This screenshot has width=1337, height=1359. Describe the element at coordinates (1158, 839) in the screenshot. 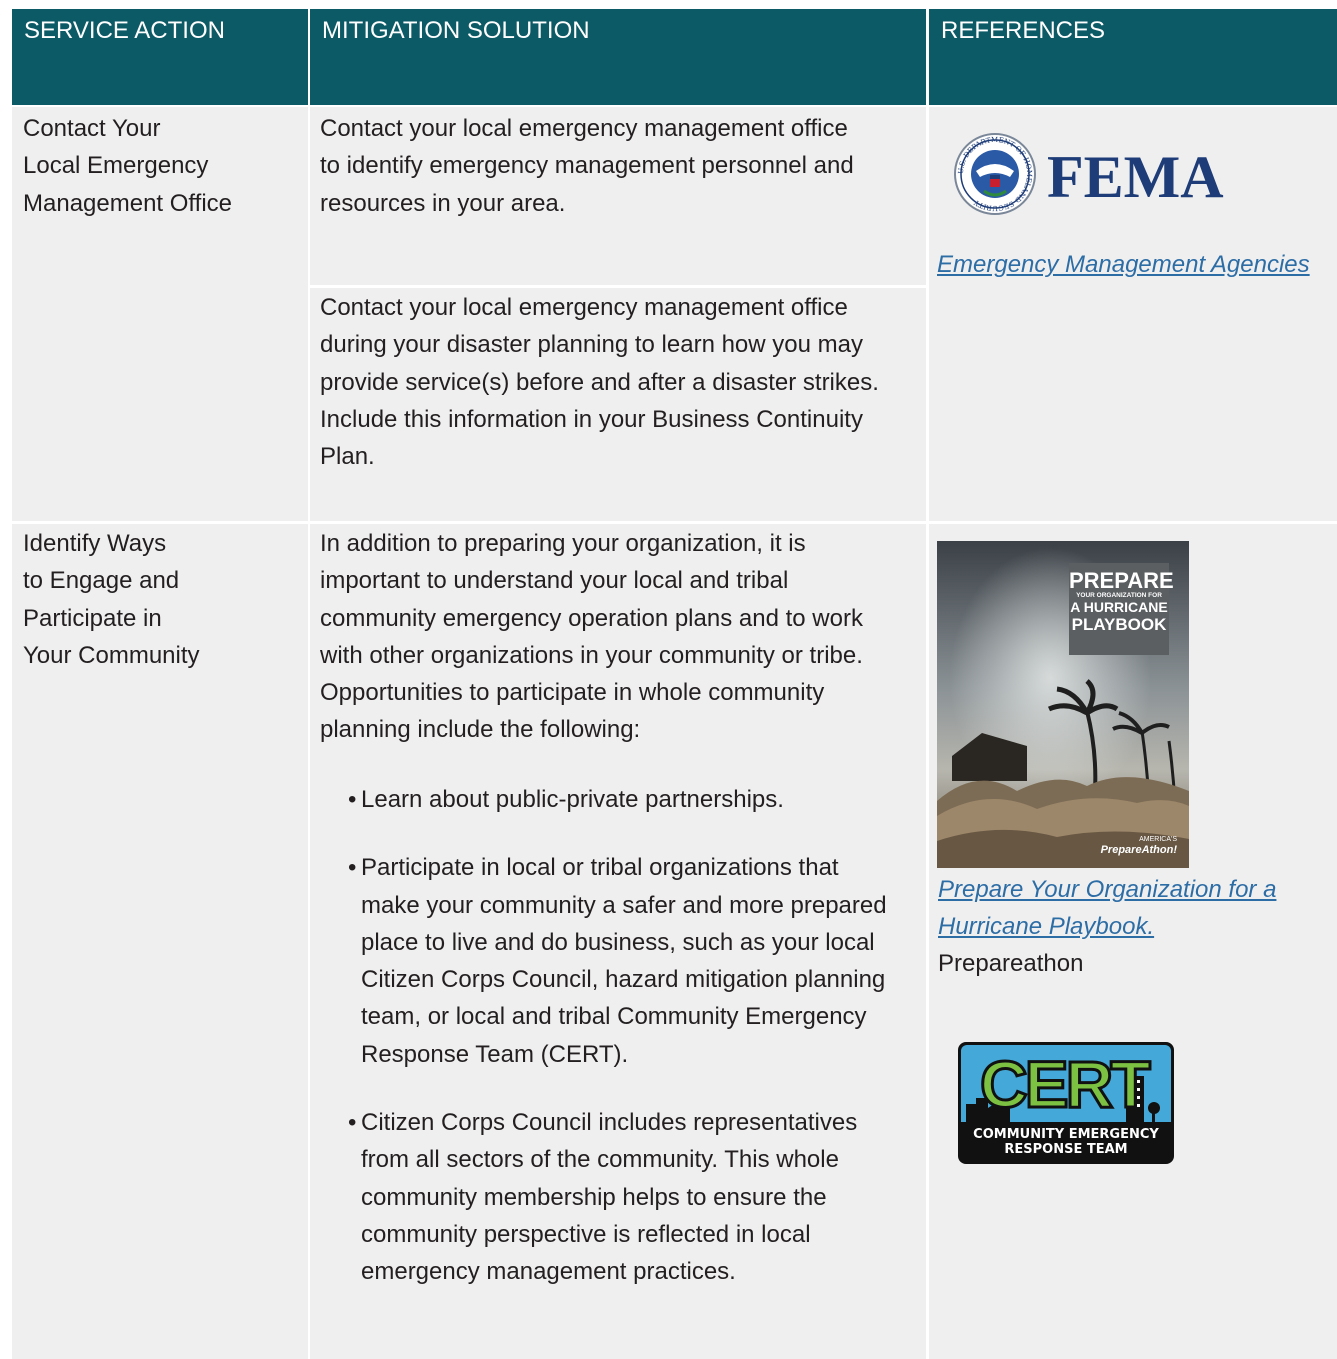

I see `brand-top-text: AMERICA'S` at that location.